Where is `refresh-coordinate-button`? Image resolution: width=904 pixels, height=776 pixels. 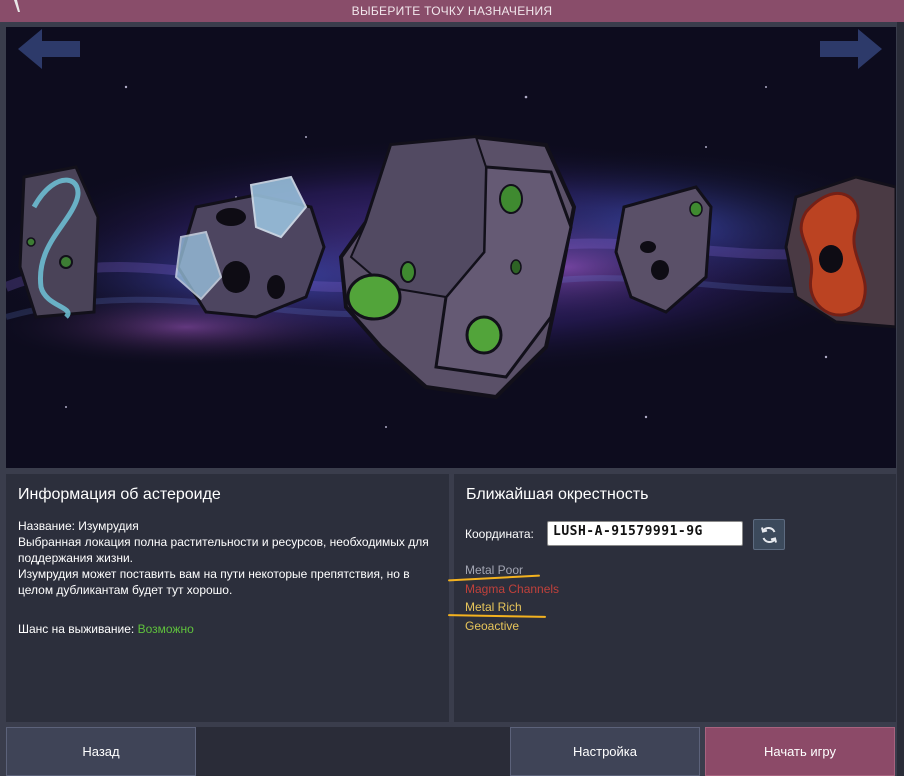
refresh-coordinate-button is located at coordinates (769, 534).